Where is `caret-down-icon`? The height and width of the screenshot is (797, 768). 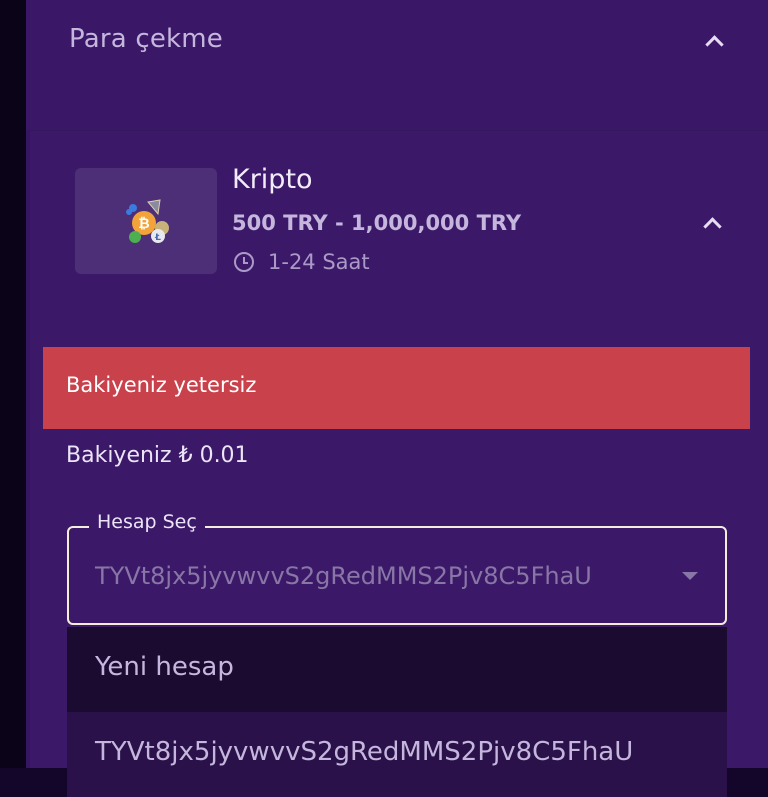 caret-down-icon is located at coordinates (690, 576).